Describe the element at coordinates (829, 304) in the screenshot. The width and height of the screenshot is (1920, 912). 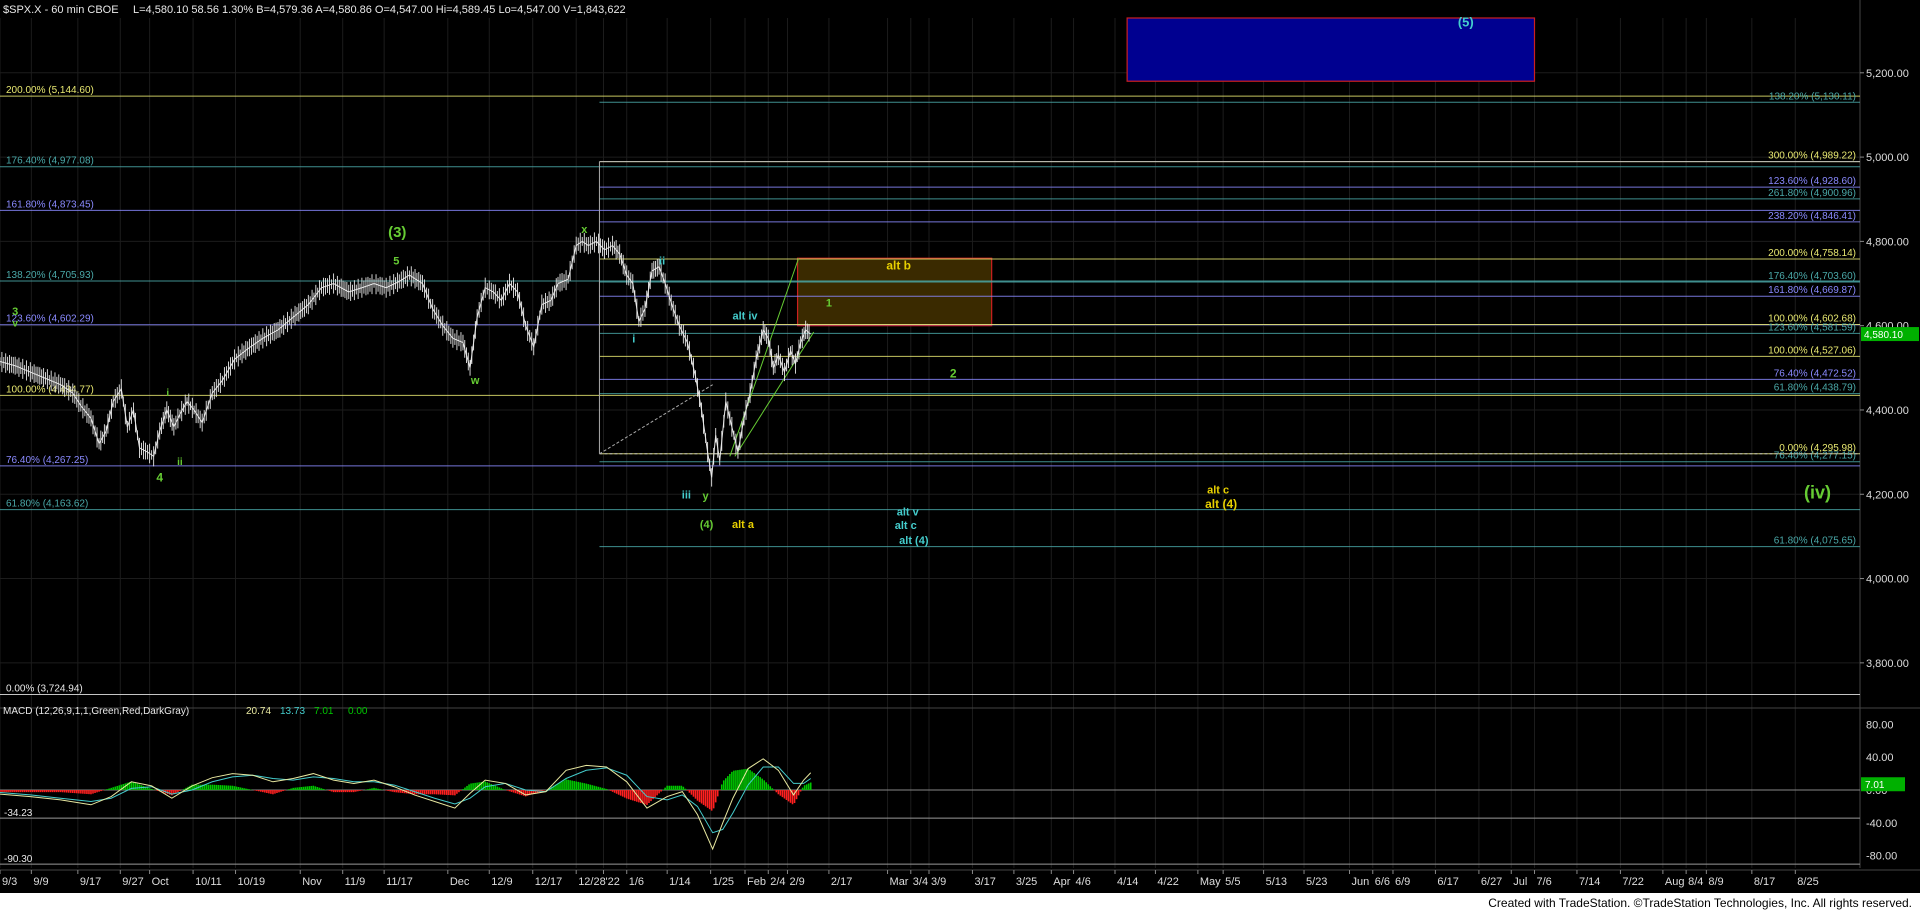
I see `wave-label: 1` at that location.